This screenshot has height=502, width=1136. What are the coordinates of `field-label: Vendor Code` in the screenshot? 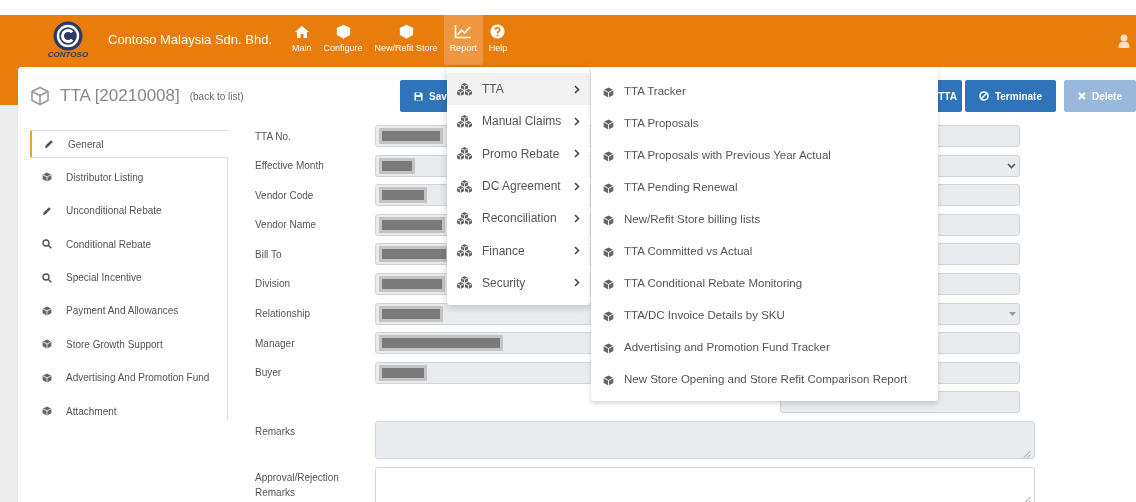 It's located at (285, 195).